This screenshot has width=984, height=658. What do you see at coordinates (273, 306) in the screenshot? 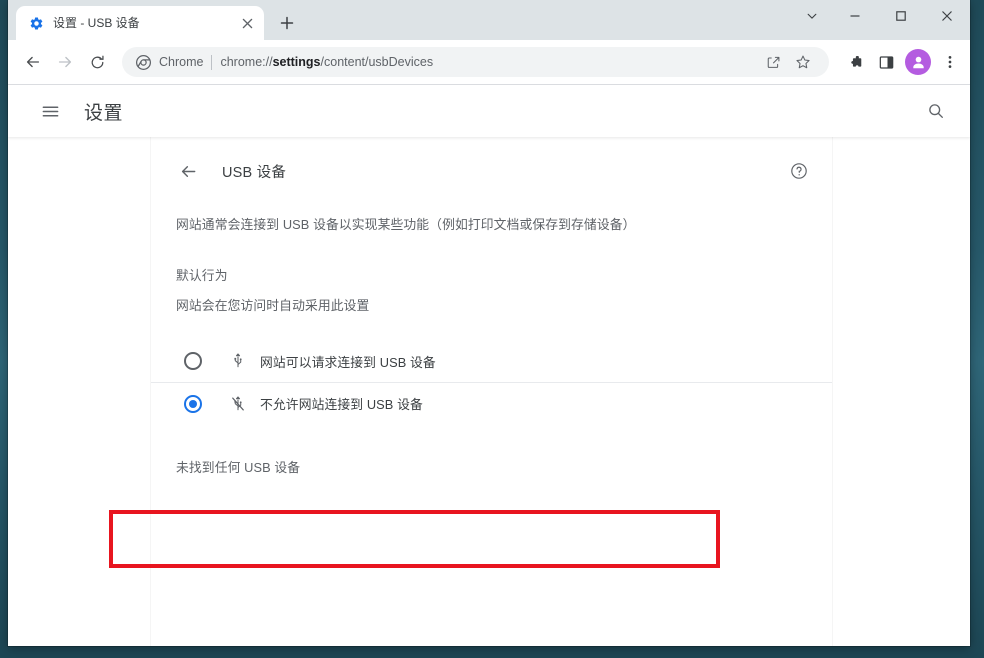
I see `default-behavior-sub: 网站会在您访问时自动采用此设置` at bounding box center [273, 306].